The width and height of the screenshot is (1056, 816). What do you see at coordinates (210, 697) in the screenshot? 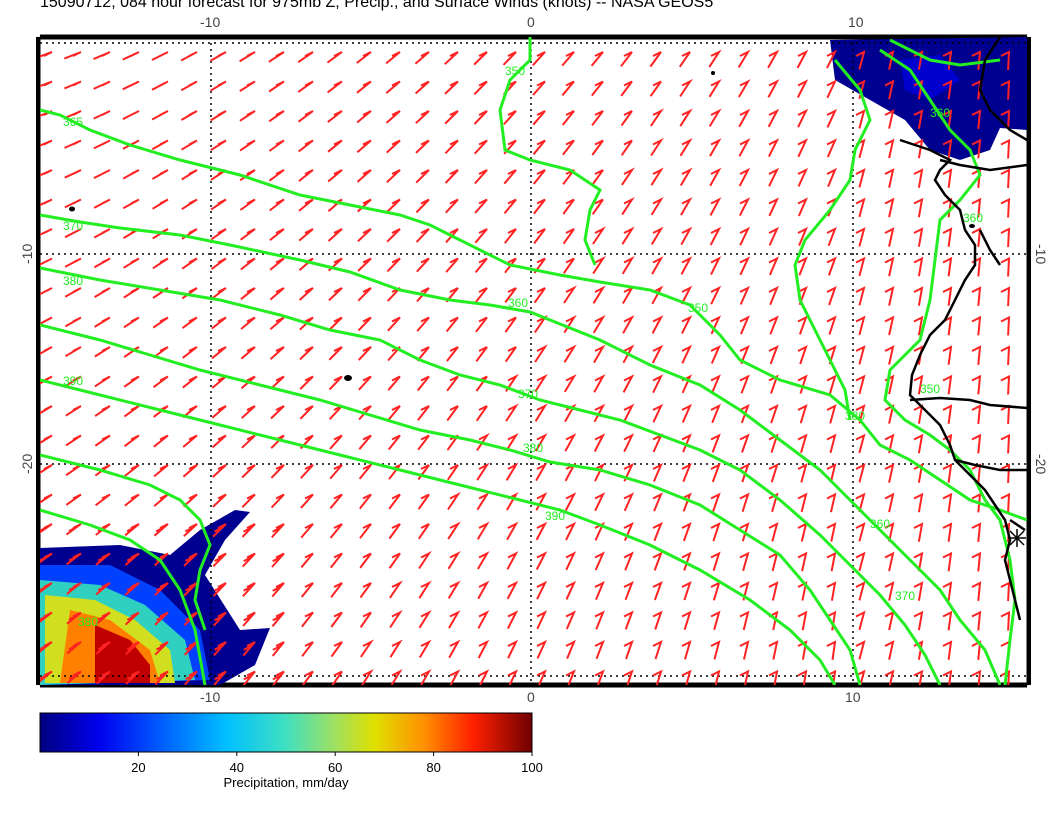
I see `bottom-lon-label: -10` at bounding box center [210, 697].